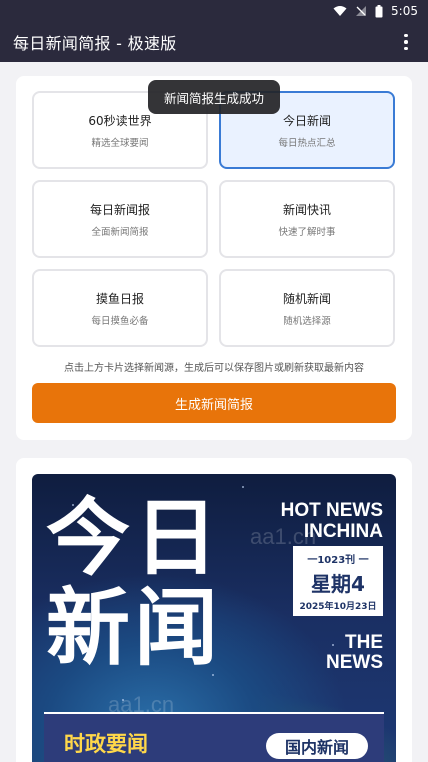 The height and width of the screenshot is (762, 428). Describe the element at coordinates (354, 662) in the screenshot. I see `poster-news-word: NEWS` at that location.